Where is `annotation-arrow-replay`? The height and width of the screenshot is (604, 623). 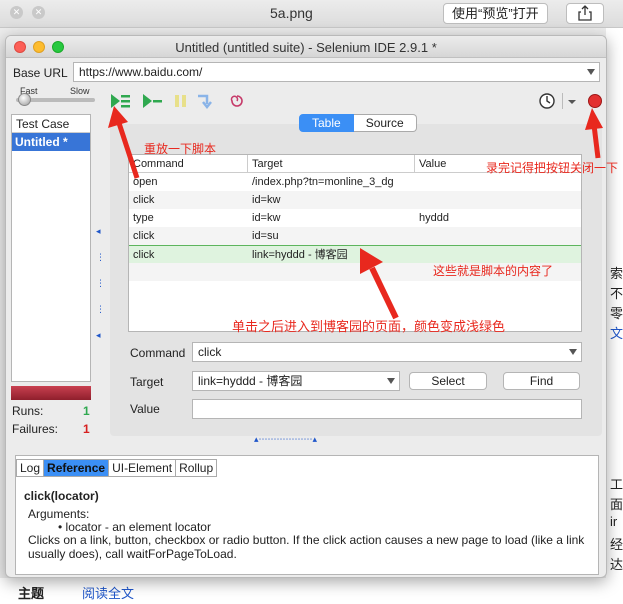
annotation-arrow-replay is located at coordinates (124, 142).